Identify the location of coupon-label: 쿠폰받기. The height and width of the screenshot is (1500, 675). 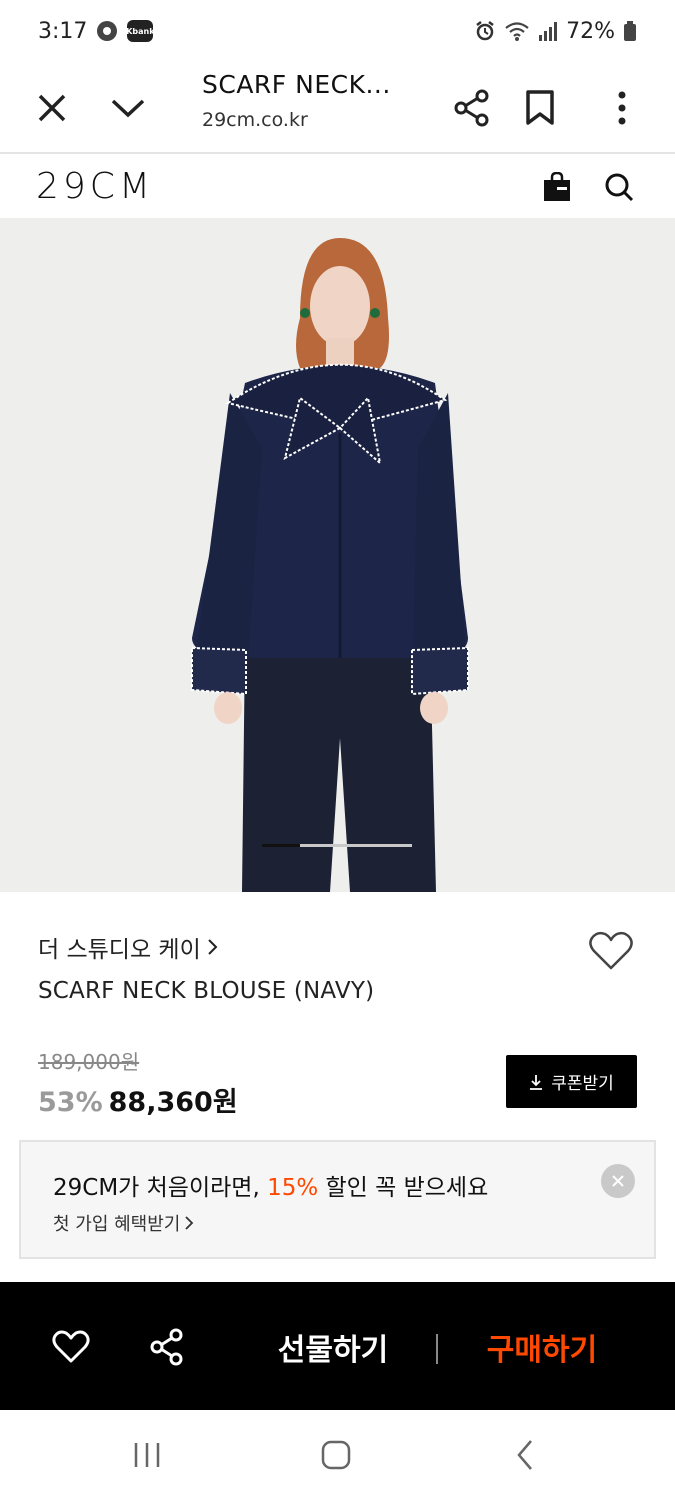
(582, 1084).